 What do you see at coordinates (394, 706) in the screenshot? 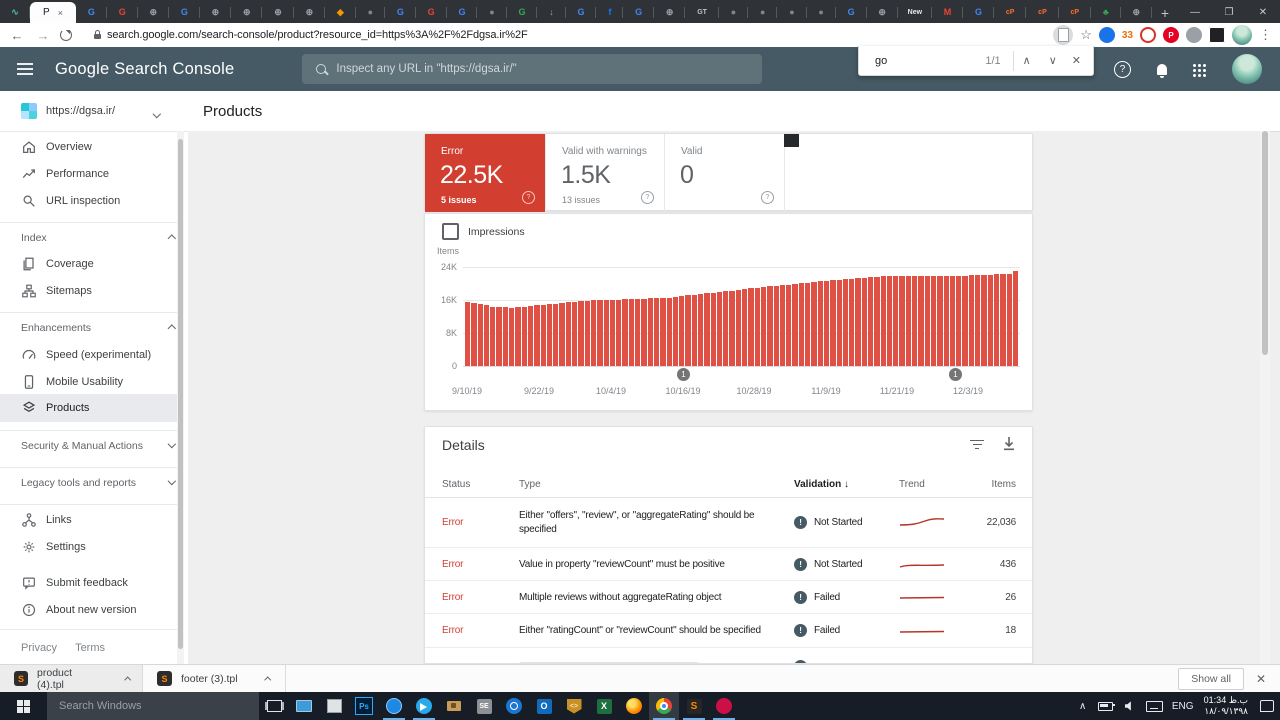
I see `taskbar-app-blue-circle` at bounding box center [394, 706].